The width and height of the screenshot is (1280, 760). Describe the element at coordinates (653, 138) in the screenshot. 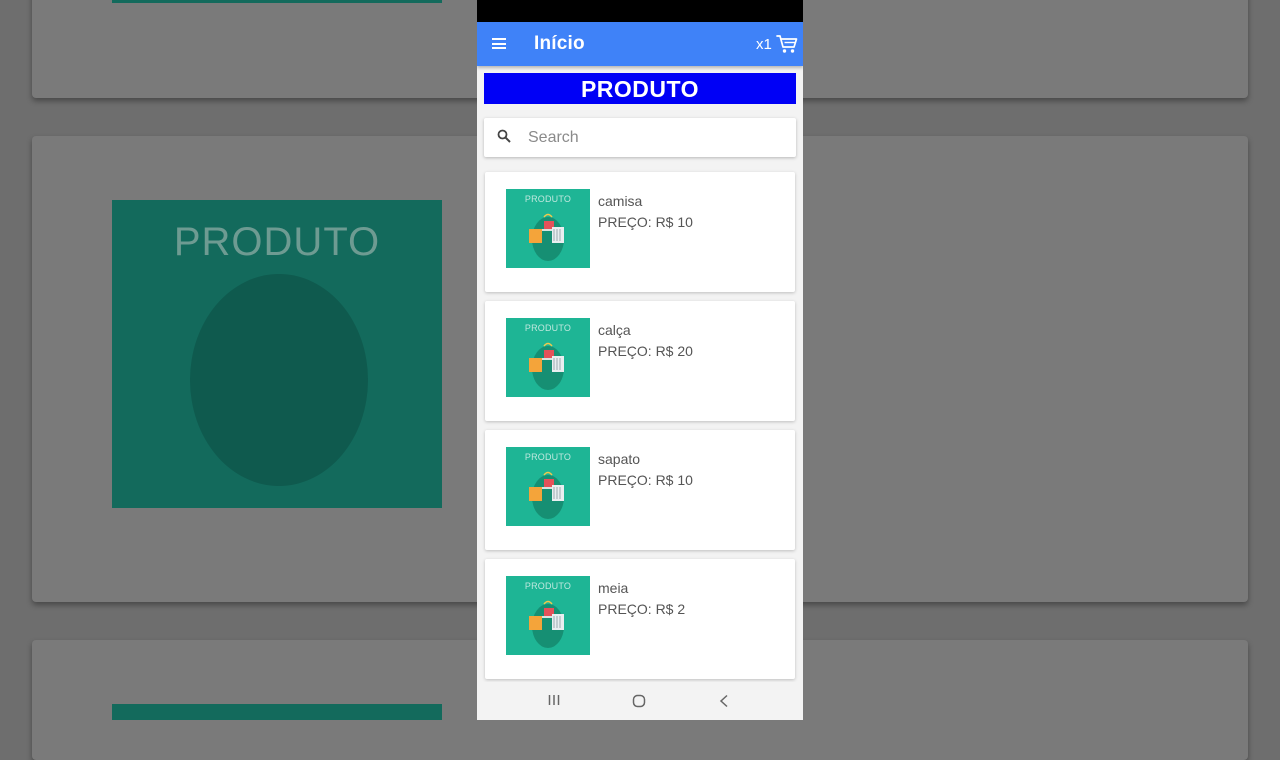

I see `search-input` at that location.